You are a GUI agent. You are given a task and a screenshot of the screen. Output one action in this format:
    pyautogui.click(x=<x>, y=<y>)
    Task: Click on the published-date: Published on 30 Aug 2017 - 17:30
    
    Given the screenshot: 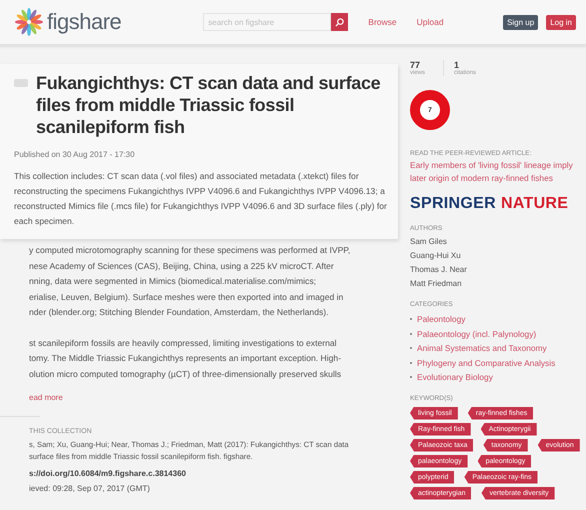 What is the action you would take?
    pyautogui.click(x=75, y=154)
    